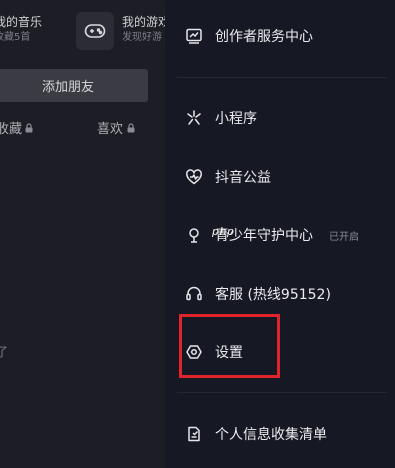 The height and width of the screenshot is (468, 395). Describe the element at coordinates (344, 237) in the screenshot. I see `youth-mode-status-badge: 已开启` at that location.